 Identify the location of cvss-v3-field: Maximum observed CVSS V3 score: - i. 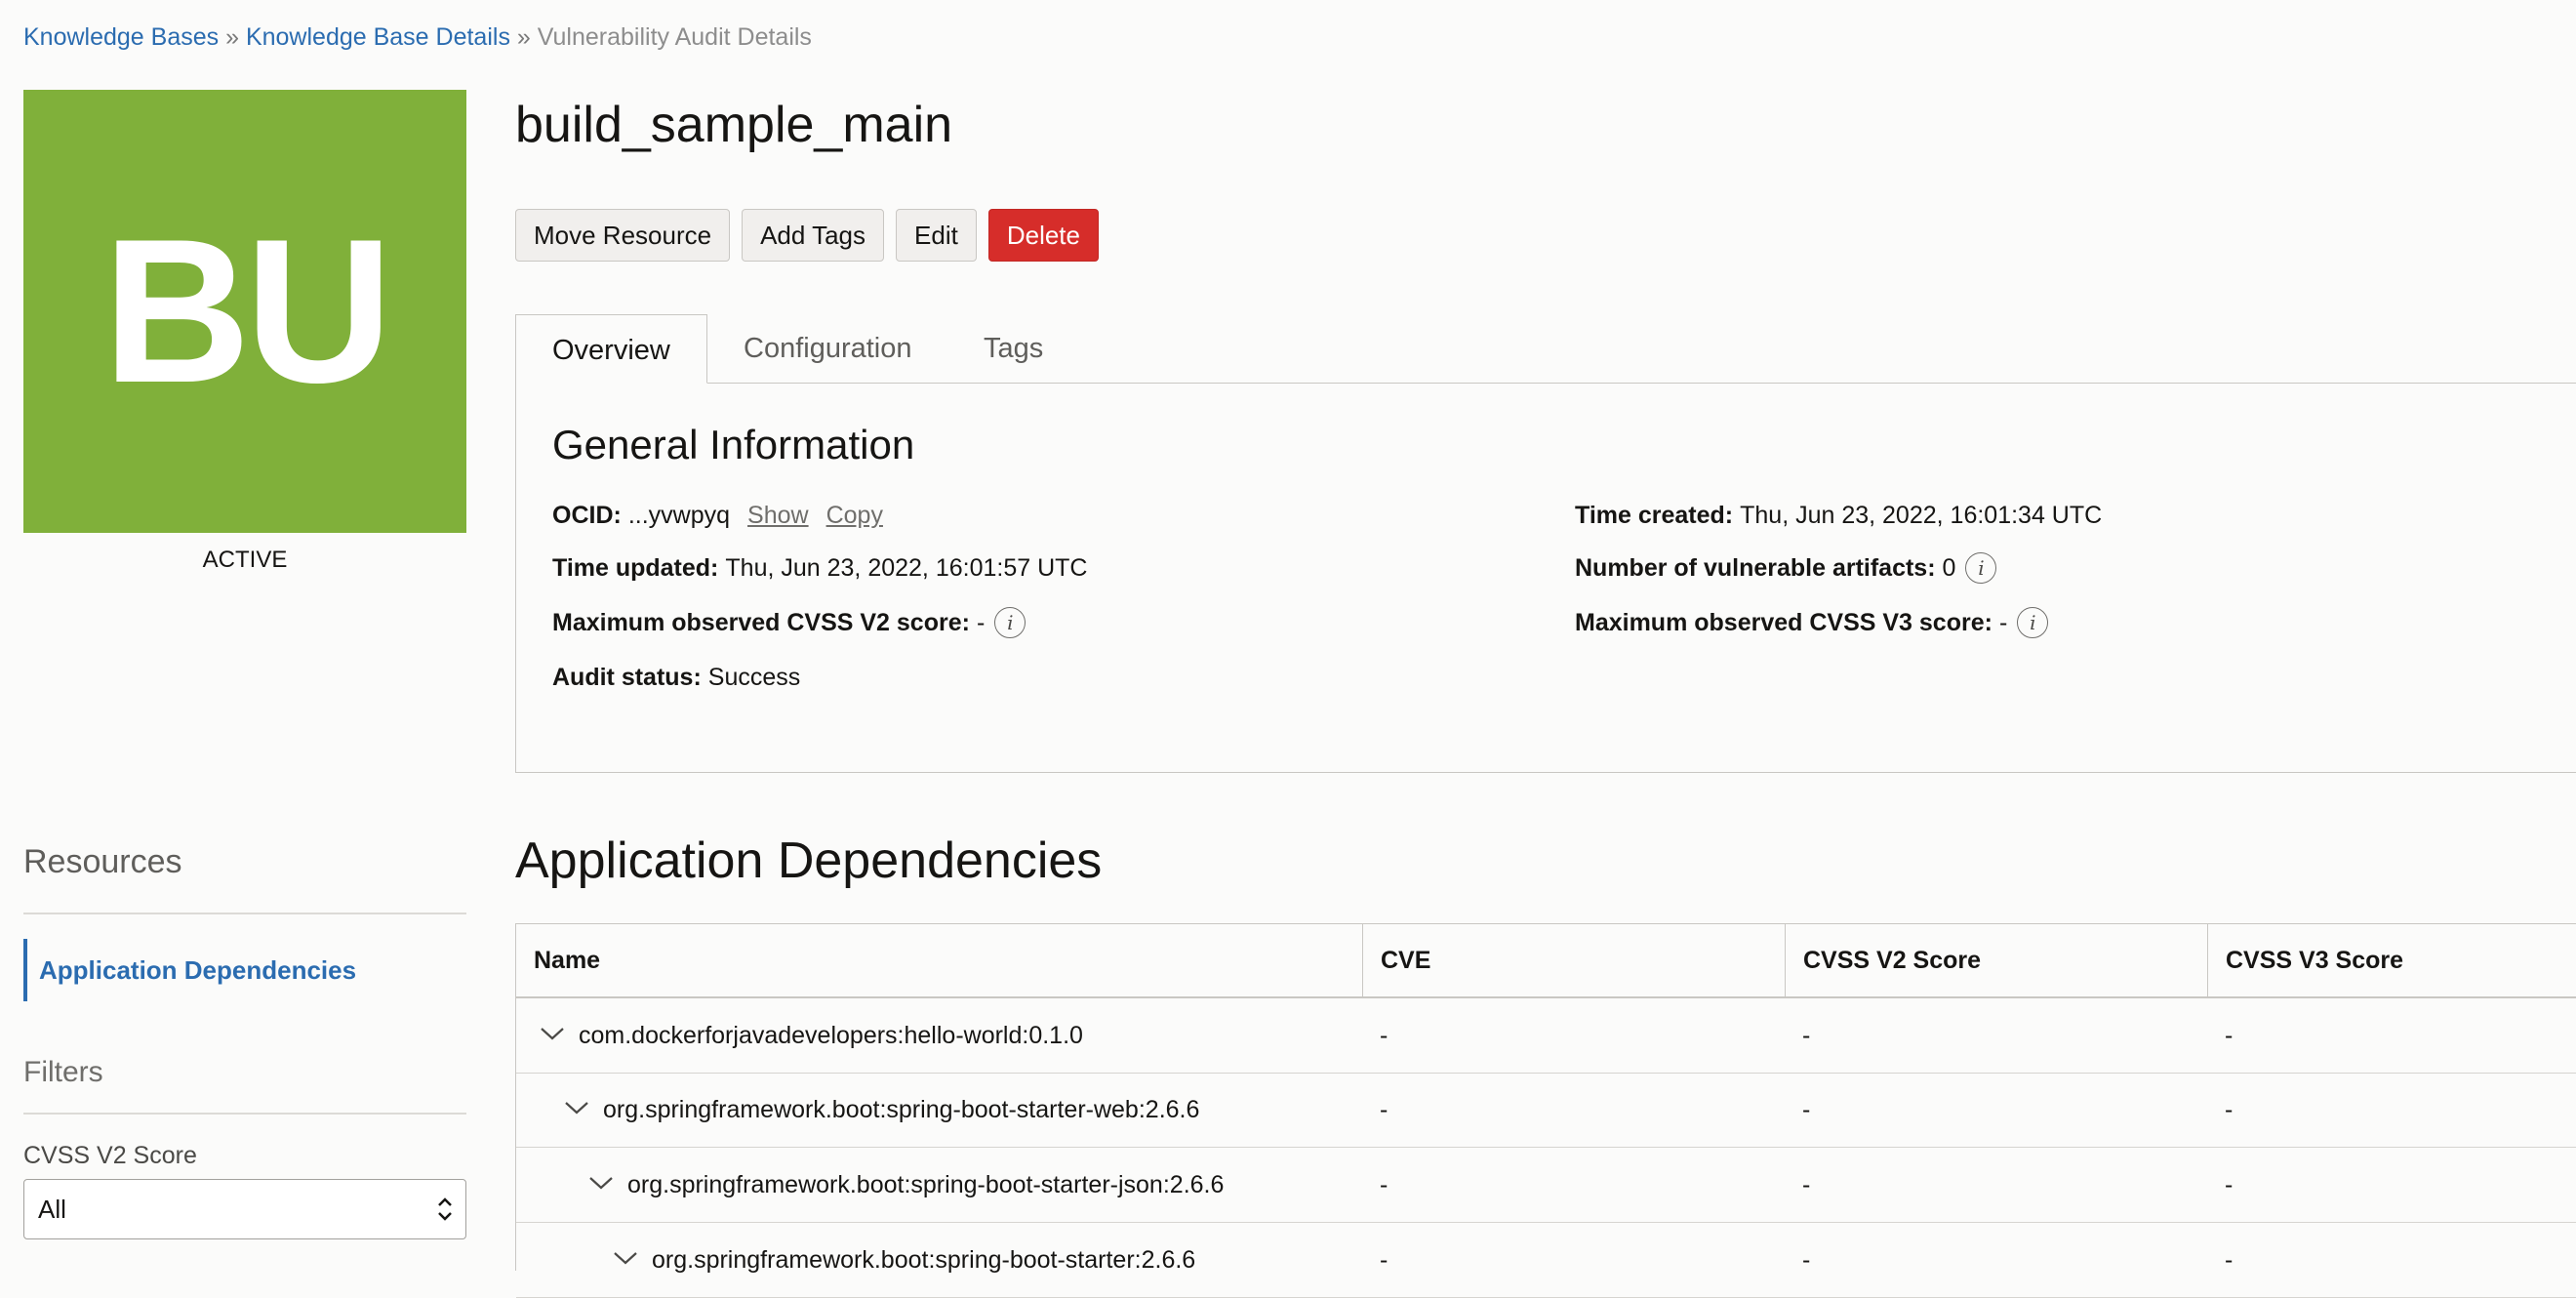
(1811, 622).